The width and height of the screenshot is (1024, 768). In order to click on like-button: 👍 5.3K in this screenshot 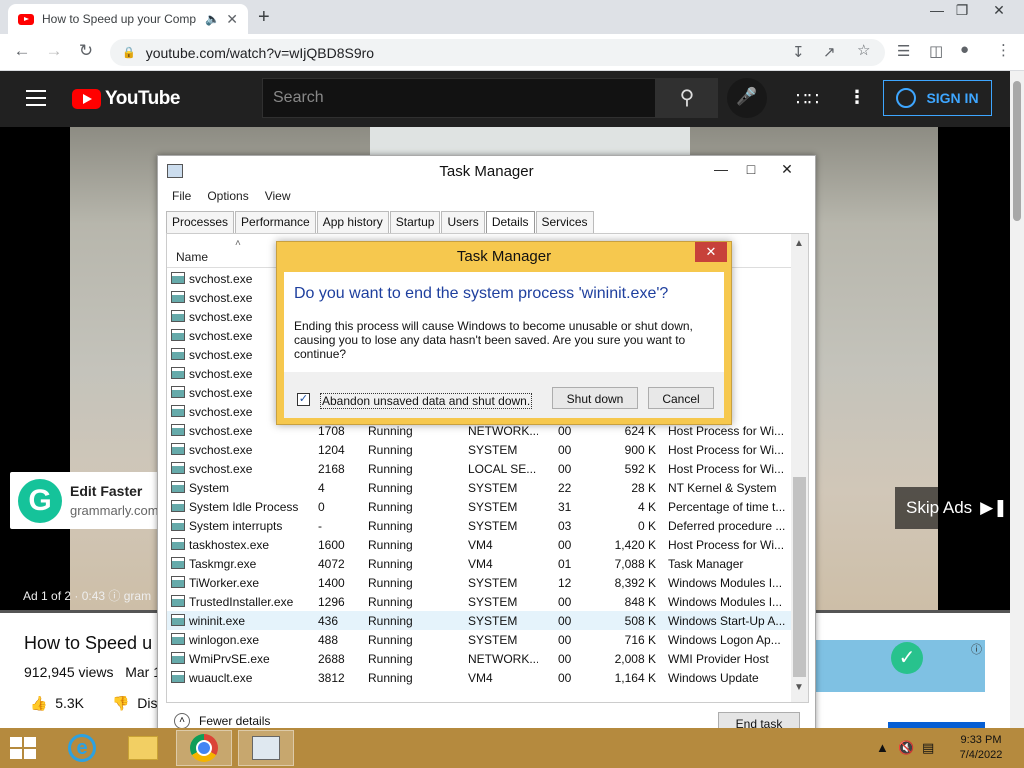, I will do `click(57, 703)`.